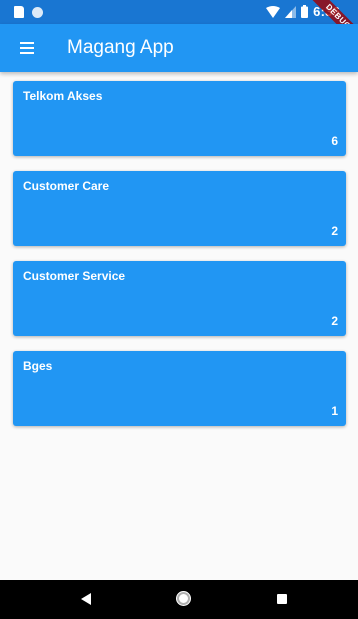 Image resolution: width=358 pixels, height=619 pixels. Describe the element at coordinates (19, 12) in the screenshot. I see `sd-card-icon` at that location.